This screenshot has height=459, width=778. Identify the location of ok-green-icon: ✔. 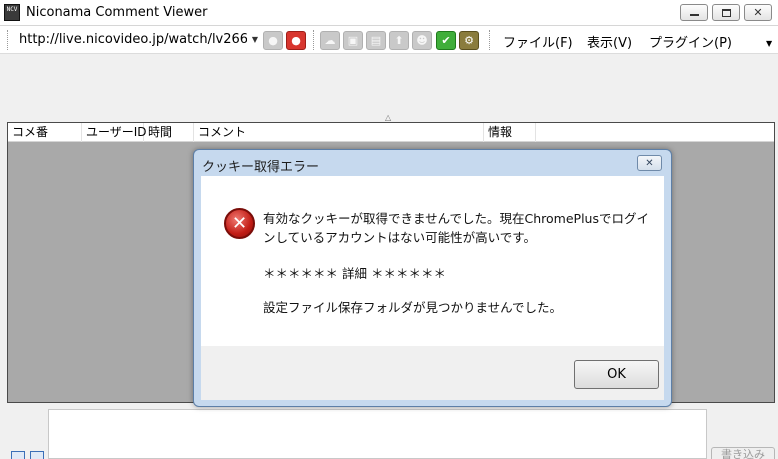
(446, 40).